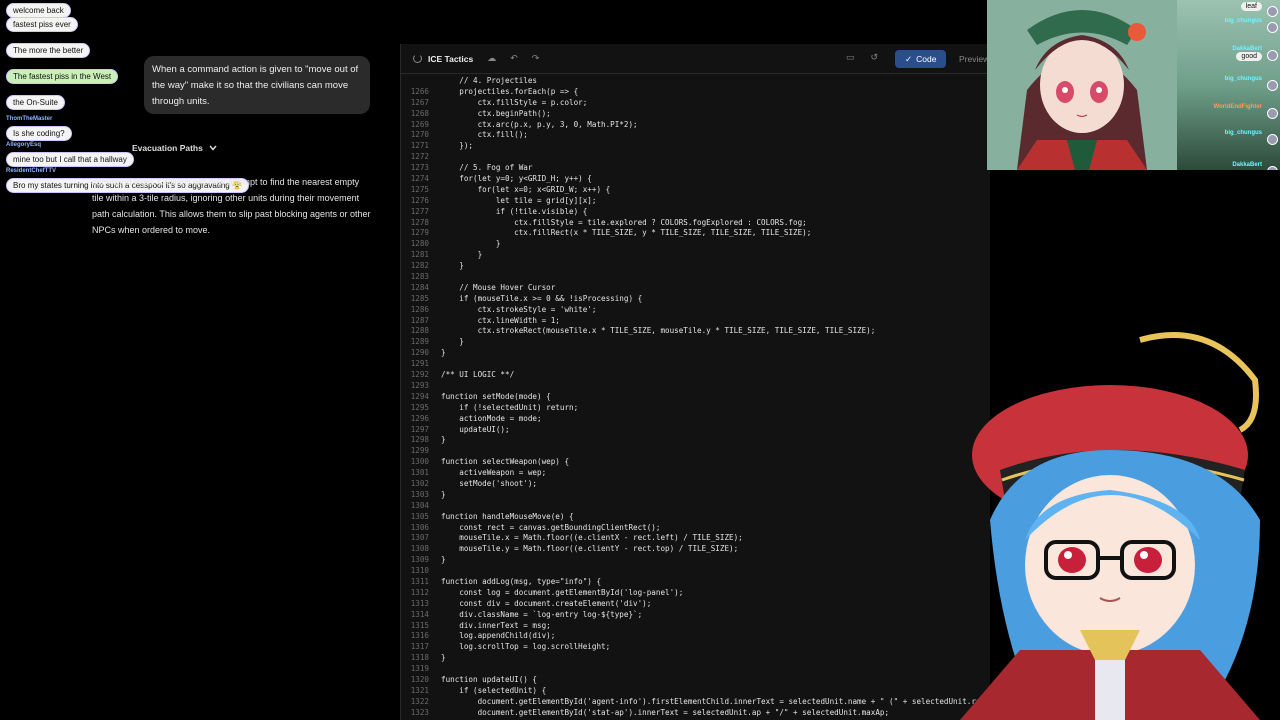  What do you see at coordinates (478, 375) in the screenshot?
I see `code-text: /** UI LOGIC **/` at bounding box center [478, 375].